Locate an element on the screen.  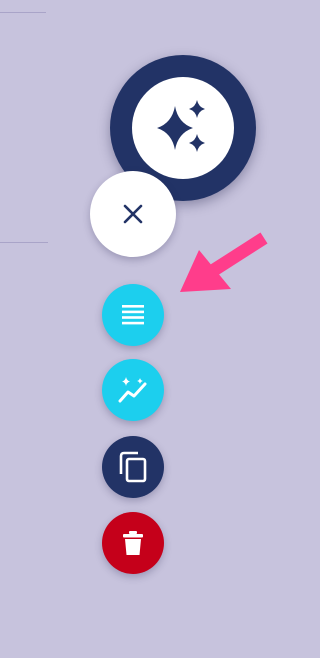
trend-insights-button is located at coordinates (133, 390).